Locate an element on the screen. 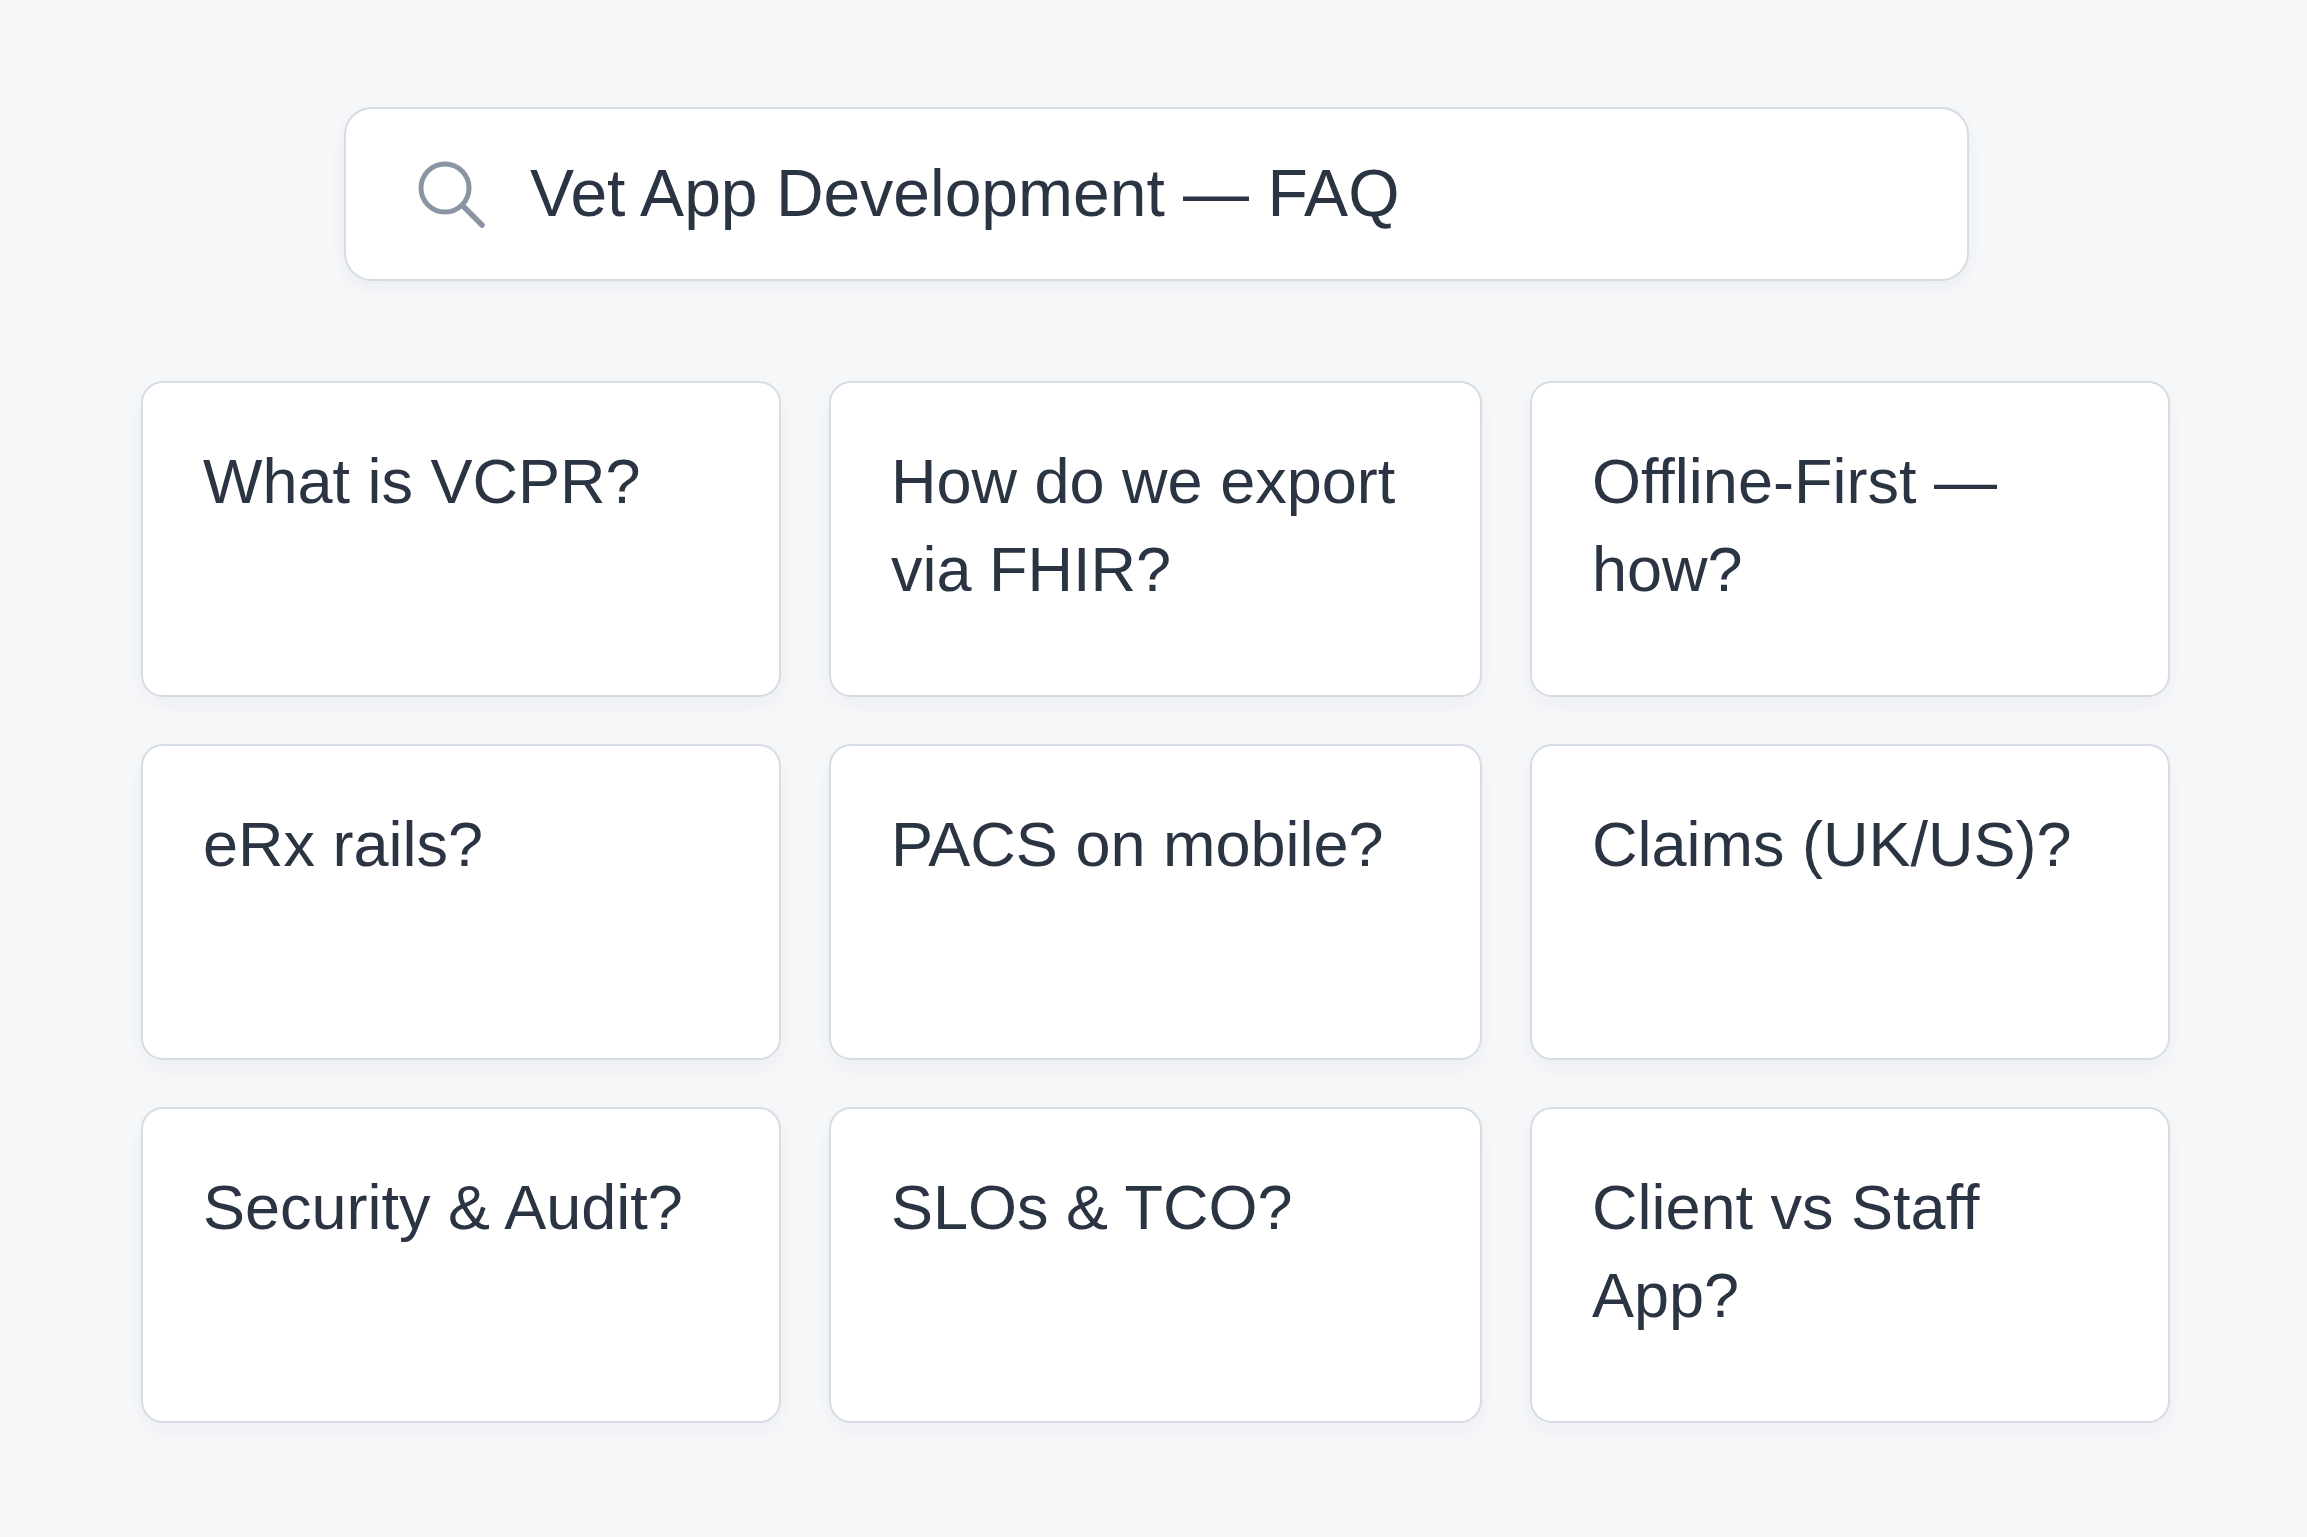 The image size is (2307, 1537). search-field: Vet App Development — FAQ is located at coordinates (1156, 194).